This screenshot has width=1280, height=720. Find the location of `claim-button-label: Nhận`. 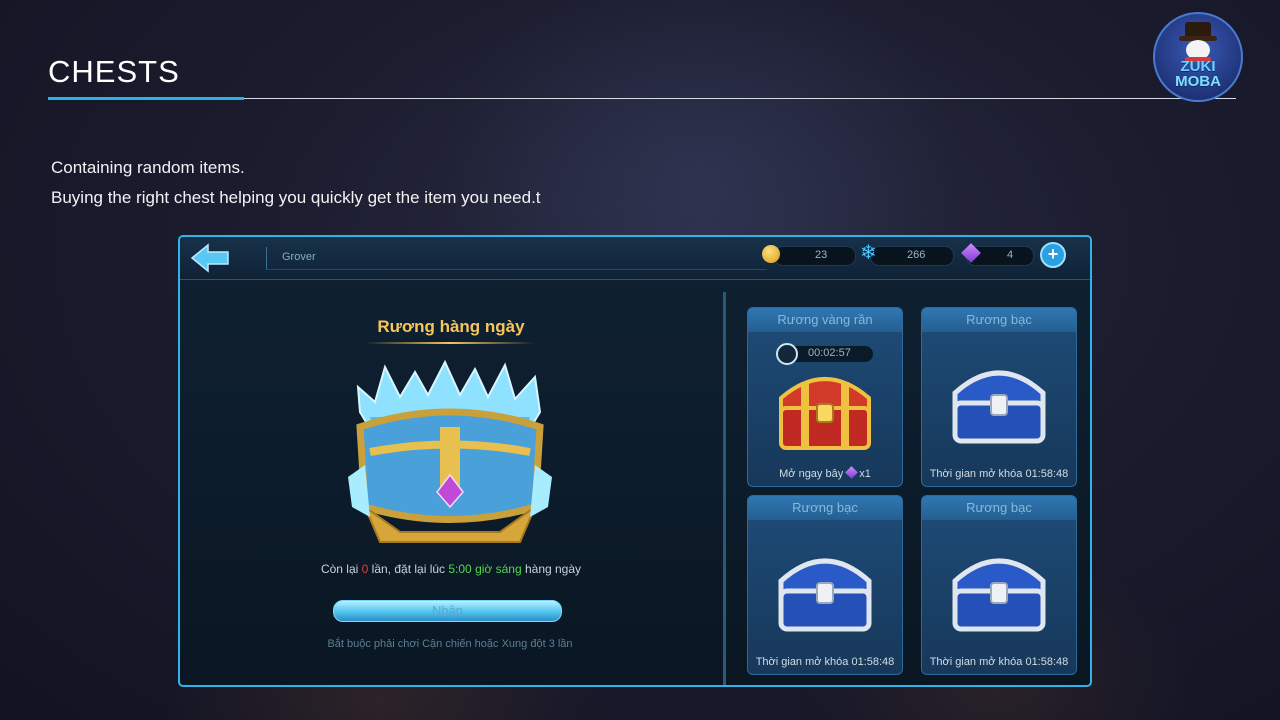

claim-button-label: Nhận is located at coordinates (447, 610).